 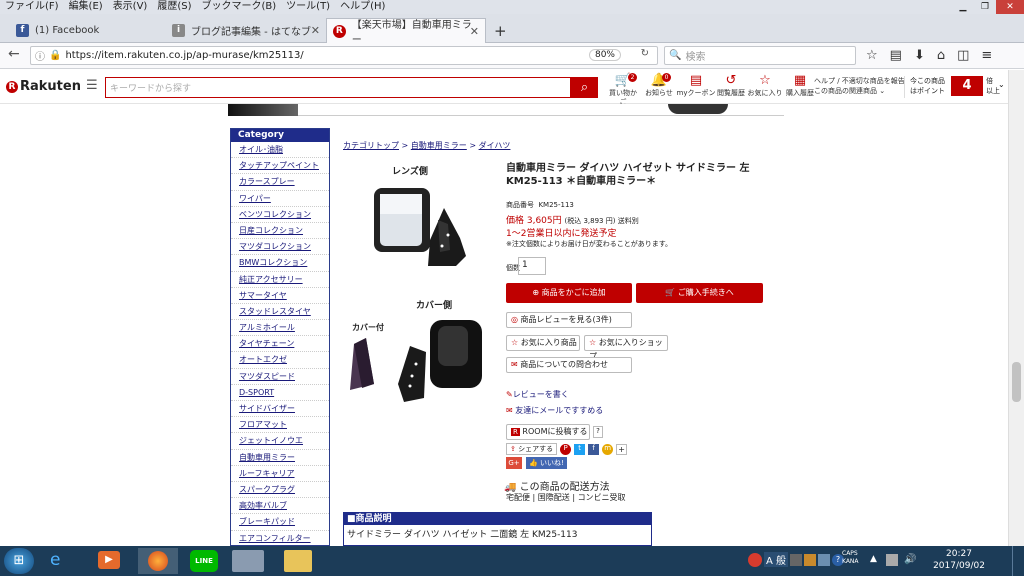 What do you see at coordinates (985, 7) in the screenshot?
I see `maximize-icon: ❐` at bounding box center [985, 7].